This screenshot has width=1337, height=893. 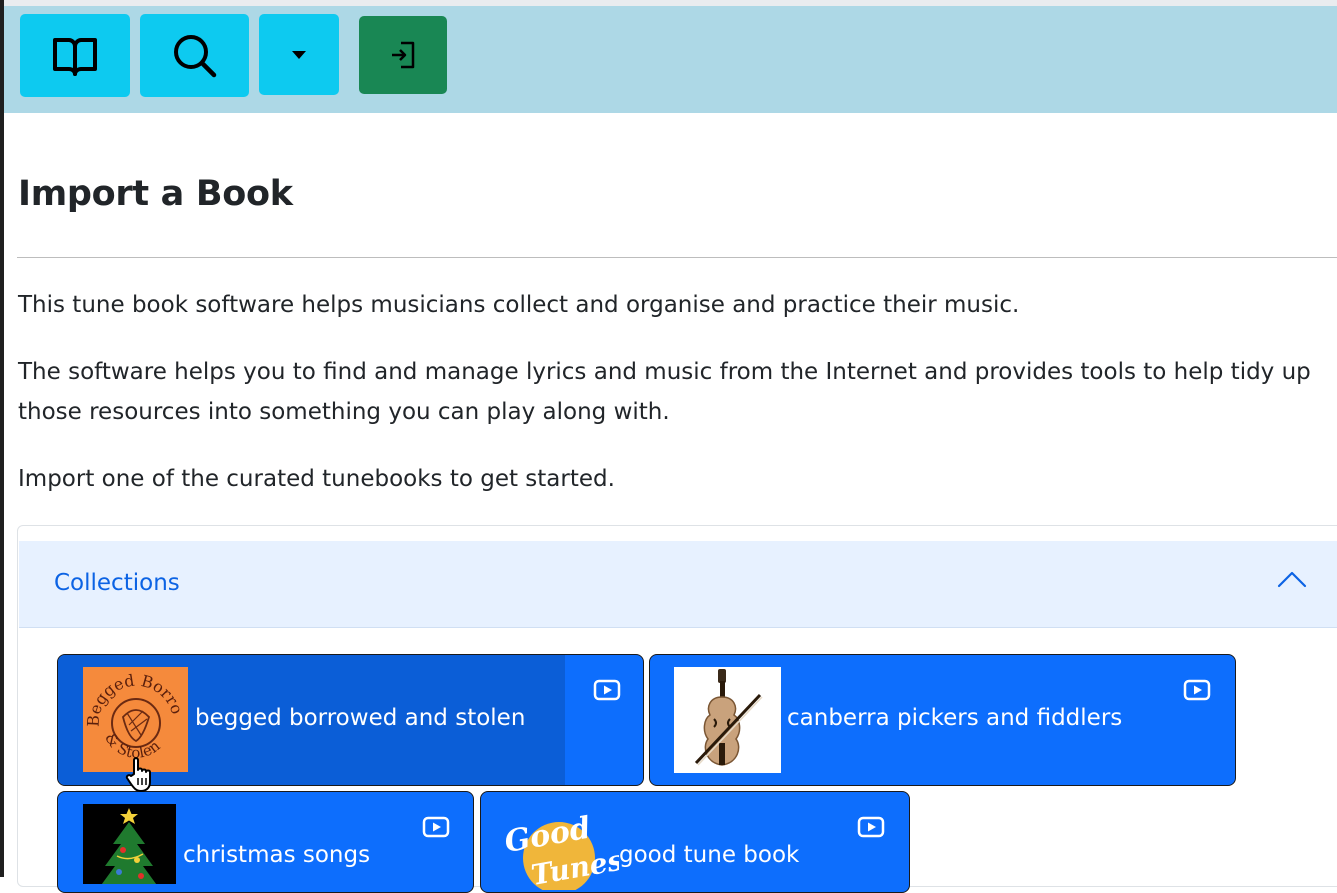 I want to click on divider, so click(x=677, y=257).